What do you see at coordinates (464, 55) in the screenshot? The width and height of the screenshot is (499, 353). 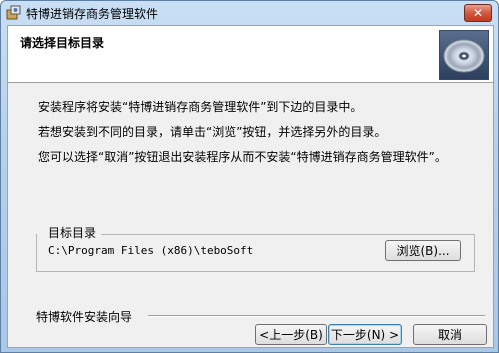 I see `disc-icon` at bounding box center [464, 55].